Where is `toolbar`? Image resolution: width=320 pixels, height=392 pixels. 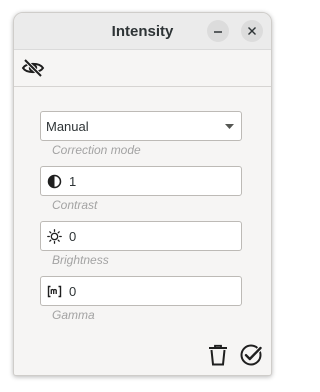 toolbar is located at coordinates (142, 68).